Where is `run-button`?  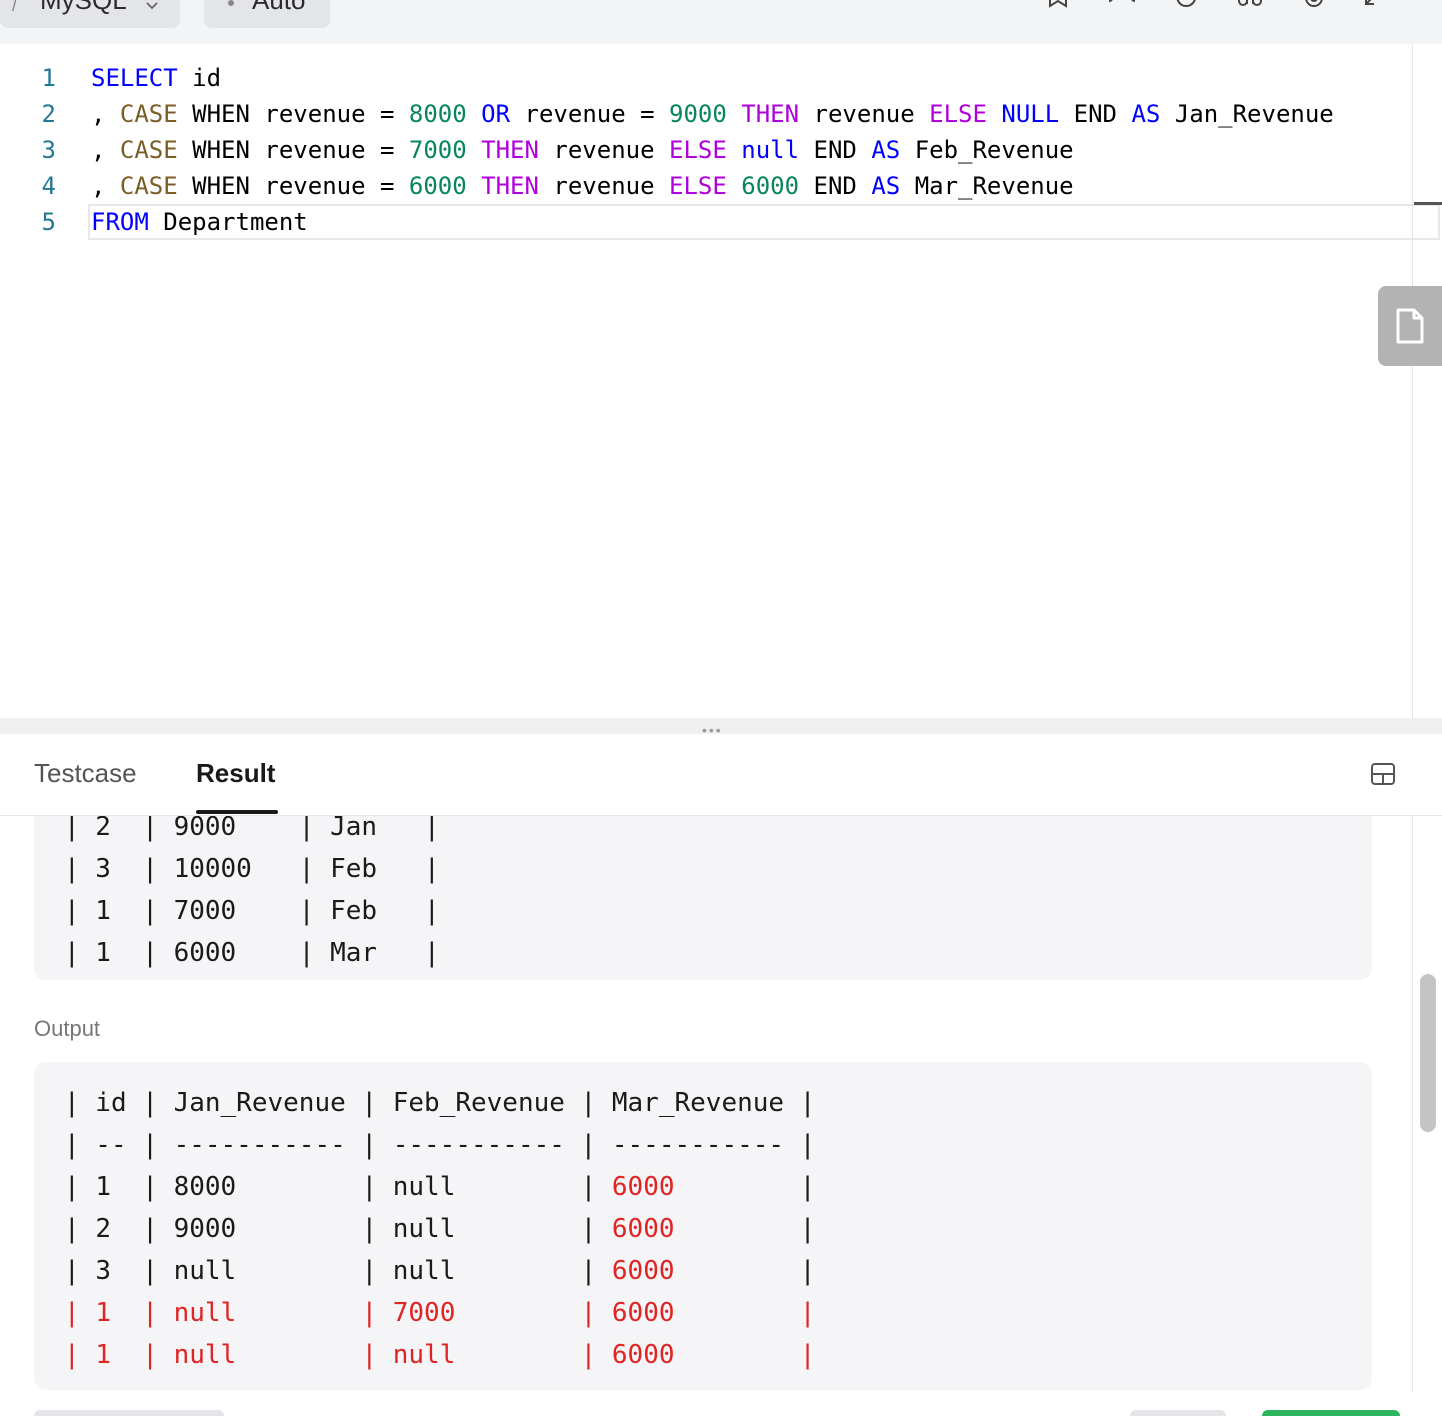 run-button is located at coordinates (1178, 1413).